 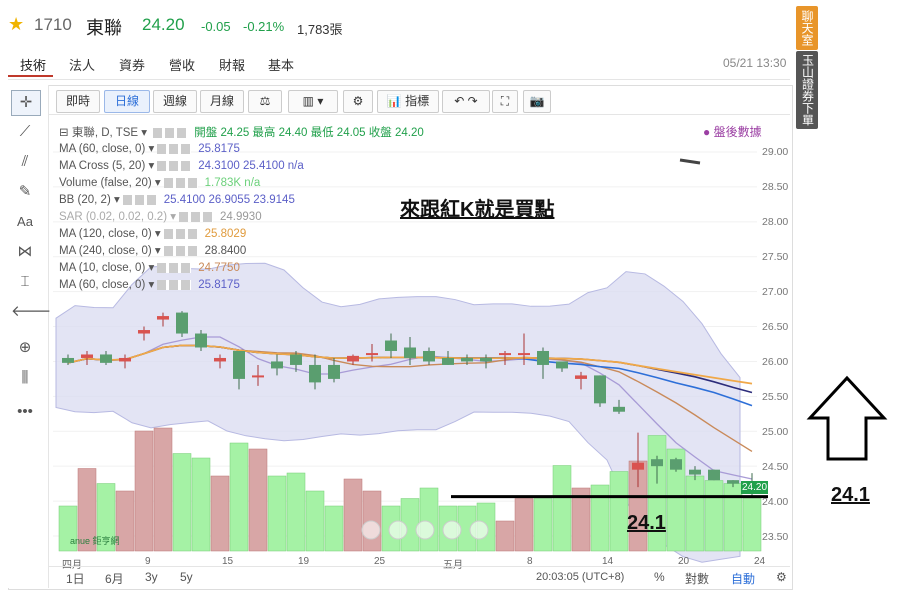 What do you see at coordinates (151, 577) in the screenshot?
I see `range-3y-button: 3y` at bounding box center [151, 577].